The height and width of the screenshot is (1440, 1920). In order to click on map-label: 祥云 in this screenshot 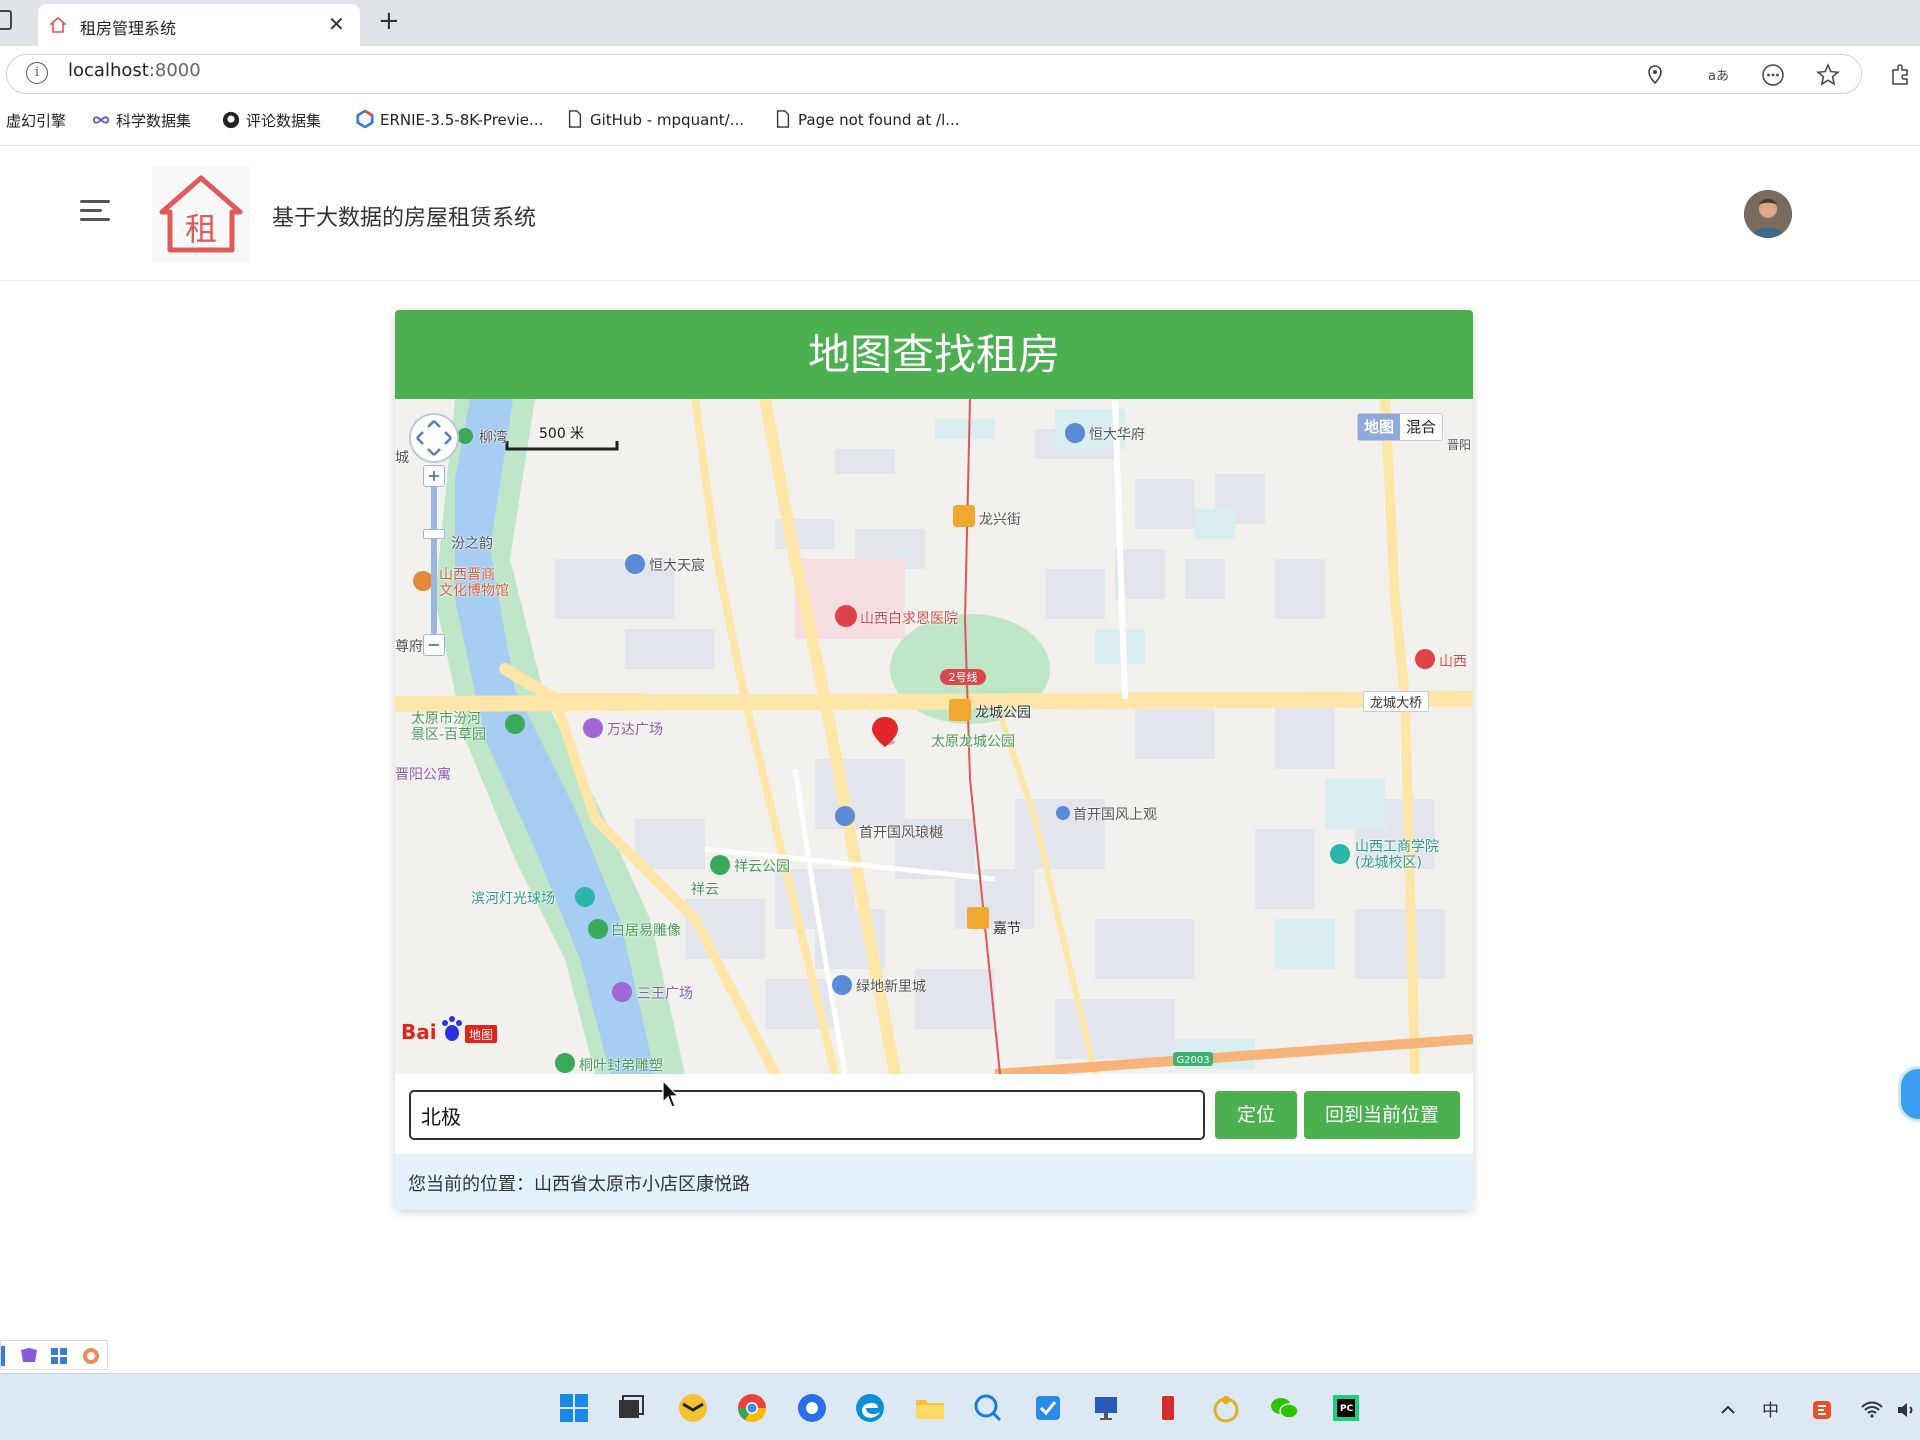, I will do `click(705, 890)`.